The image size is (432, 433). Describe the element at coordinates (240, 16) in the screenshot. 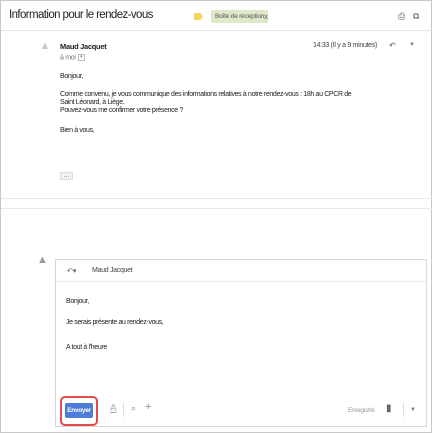

I see `inbox-label-chip: Boîte de réception` at that location.